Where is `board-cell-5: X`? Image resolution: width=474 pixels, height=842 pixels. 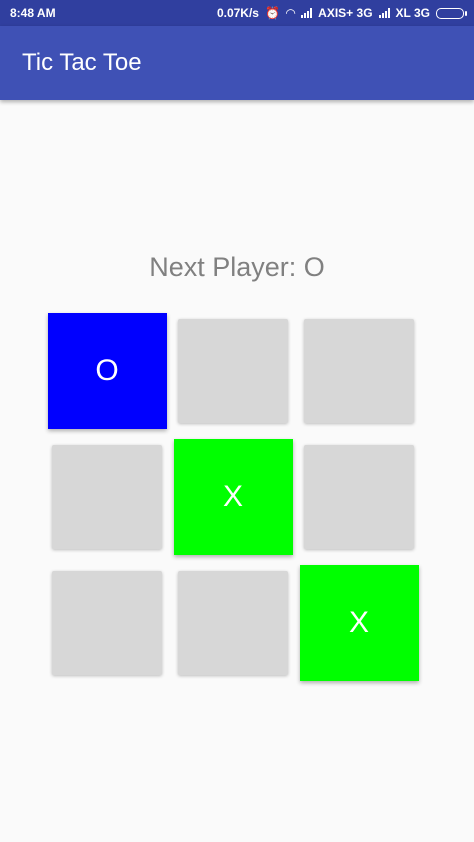
board-cell-5: X is located at coordinates (233, 497).